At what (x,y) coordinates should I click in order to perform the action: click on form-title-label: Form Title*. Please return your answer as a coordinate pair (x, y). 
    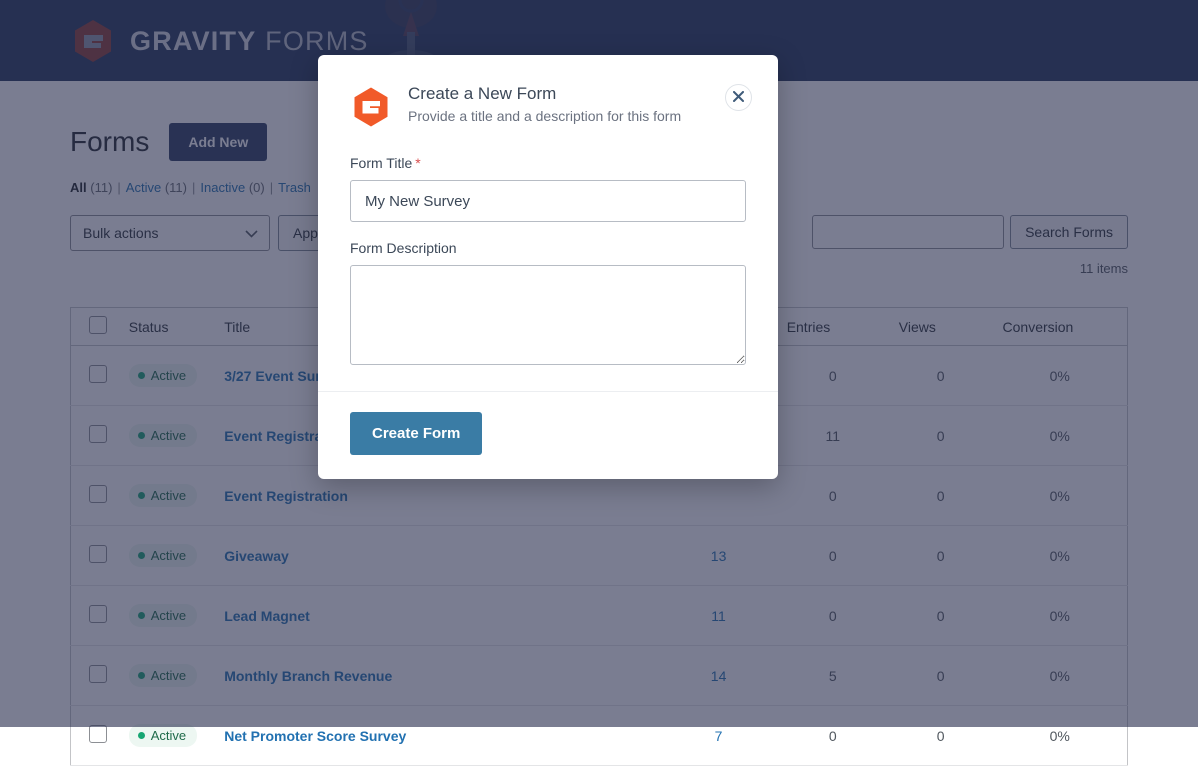
    Looking at the image, I should click on (548, 163).